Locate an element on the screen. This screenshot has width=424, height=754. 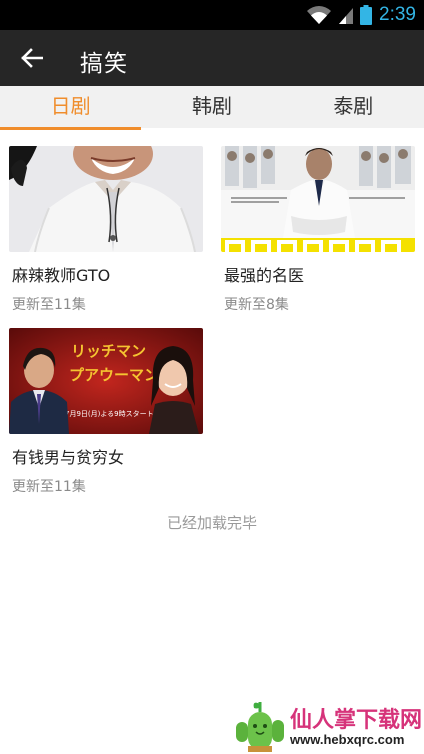
back-arrow-icon is located at coordinates (32, 58).